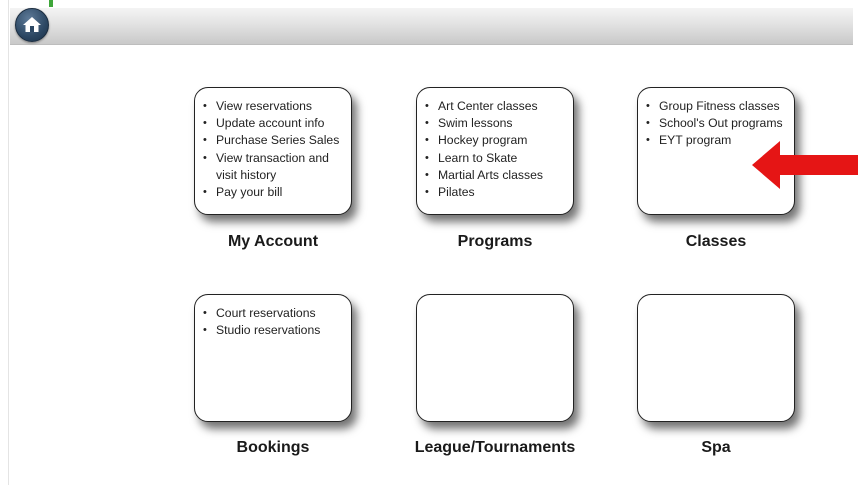  Describe the element at coordinates (274, 192) in the screenshot. I see `list-item: Pay your bill` at that location.